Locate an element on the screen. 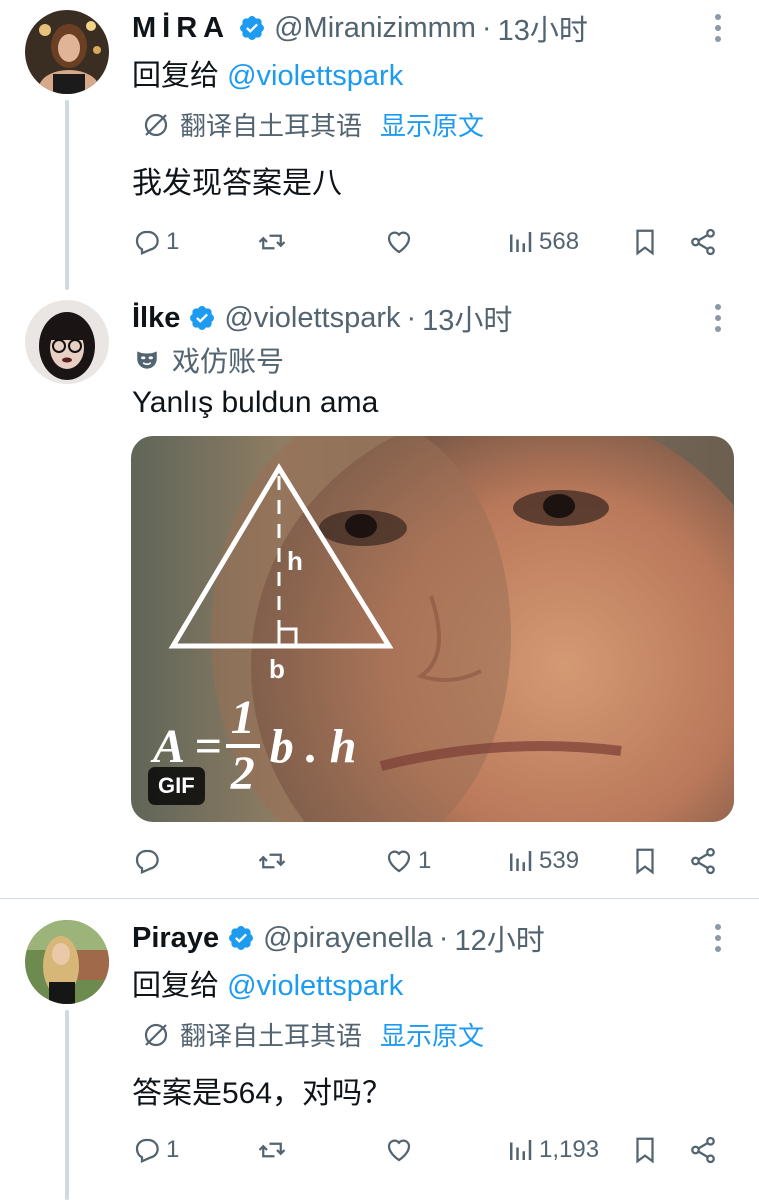 This screenshot has width=759, height=1200. formula-b-label: b is located at coordinates (277, 669).